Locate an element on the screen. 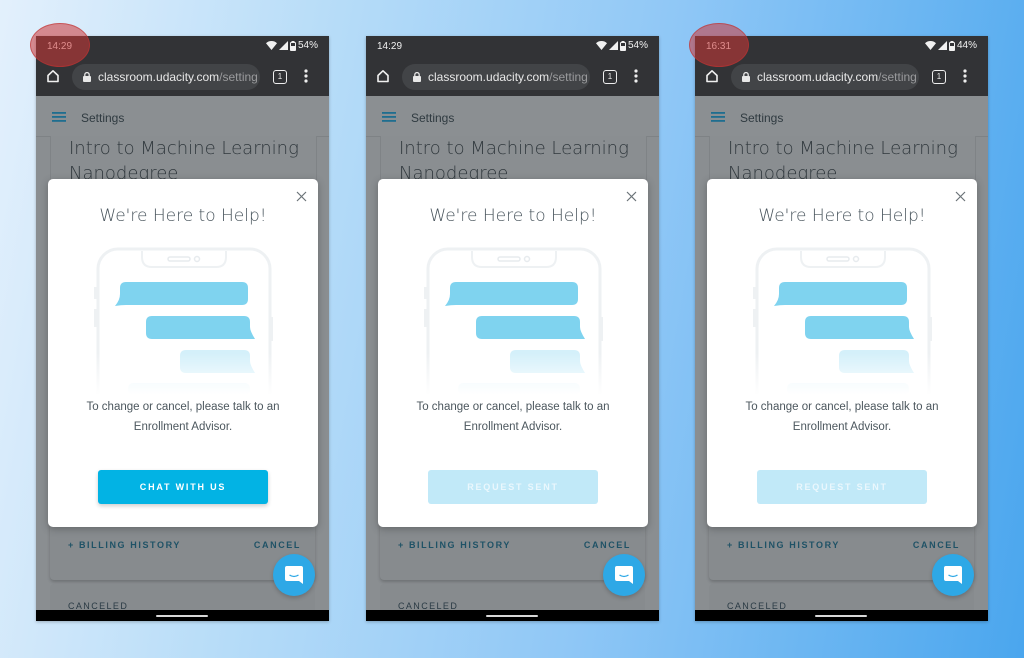 The height and width of the screenshot is (658, 1024). status-time: 14:29 is located at coordinates (390, 46).